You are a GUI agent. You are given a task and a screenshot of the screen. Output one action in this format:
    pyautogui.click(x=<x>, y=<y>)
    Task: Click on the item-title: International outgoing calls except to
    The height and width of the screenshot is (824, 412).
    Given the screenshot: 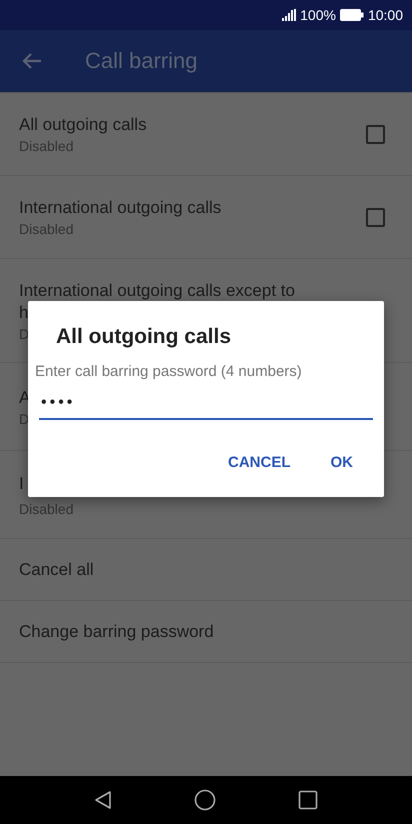 What is the action you would take?
    pyautogui.click(x=157, y=291)
    